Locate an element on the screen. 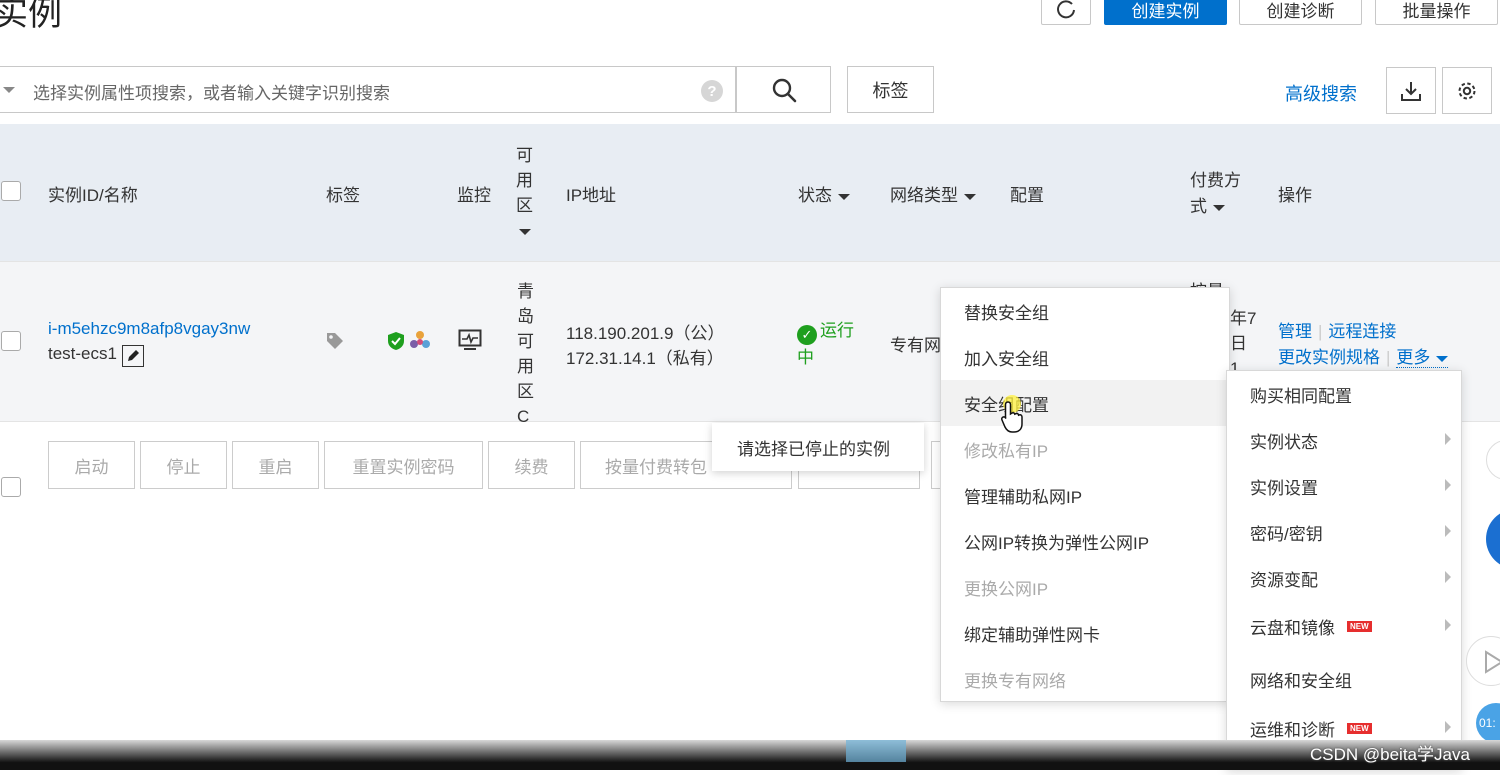 The image size is (1500, 775). more-menu-item-label: 密码/密钥 is located at coordinates (1286, 534).